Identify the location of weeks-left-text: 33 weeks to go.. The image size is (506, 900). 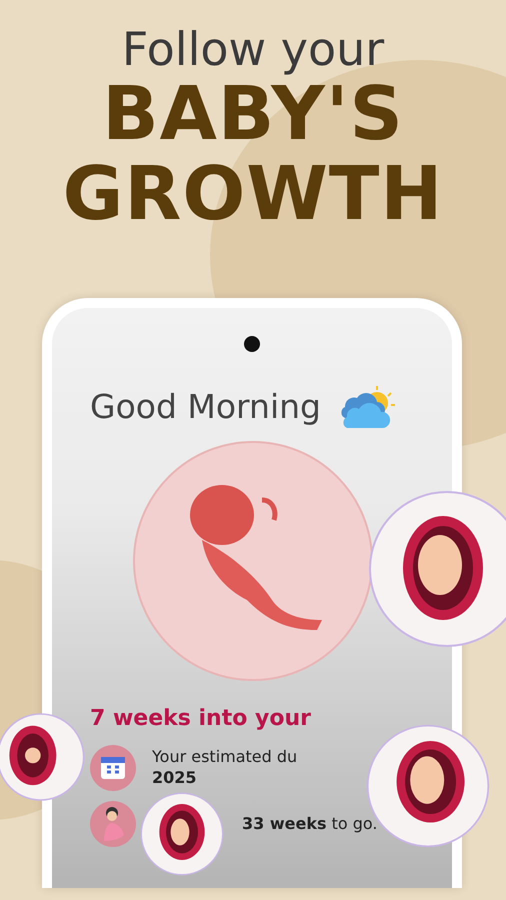
(310, 824).